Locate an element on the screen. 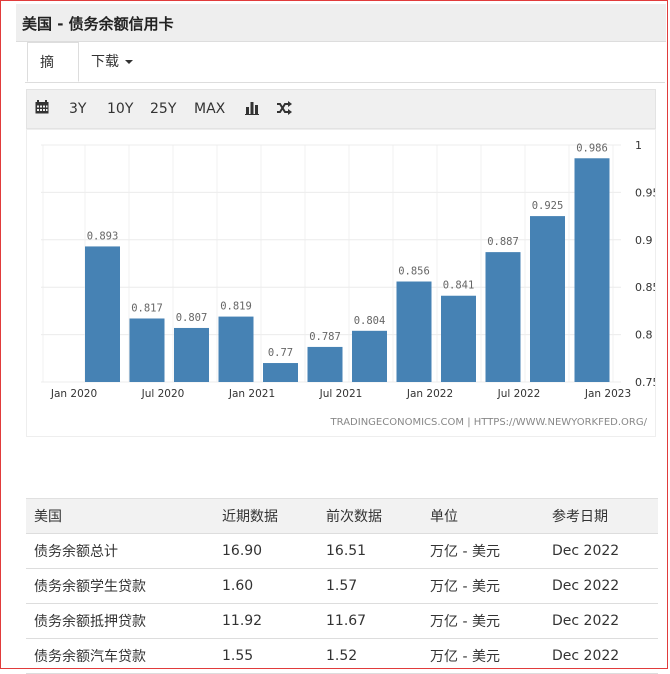  data-label: 0.887 is located at coordinates (503, 242).